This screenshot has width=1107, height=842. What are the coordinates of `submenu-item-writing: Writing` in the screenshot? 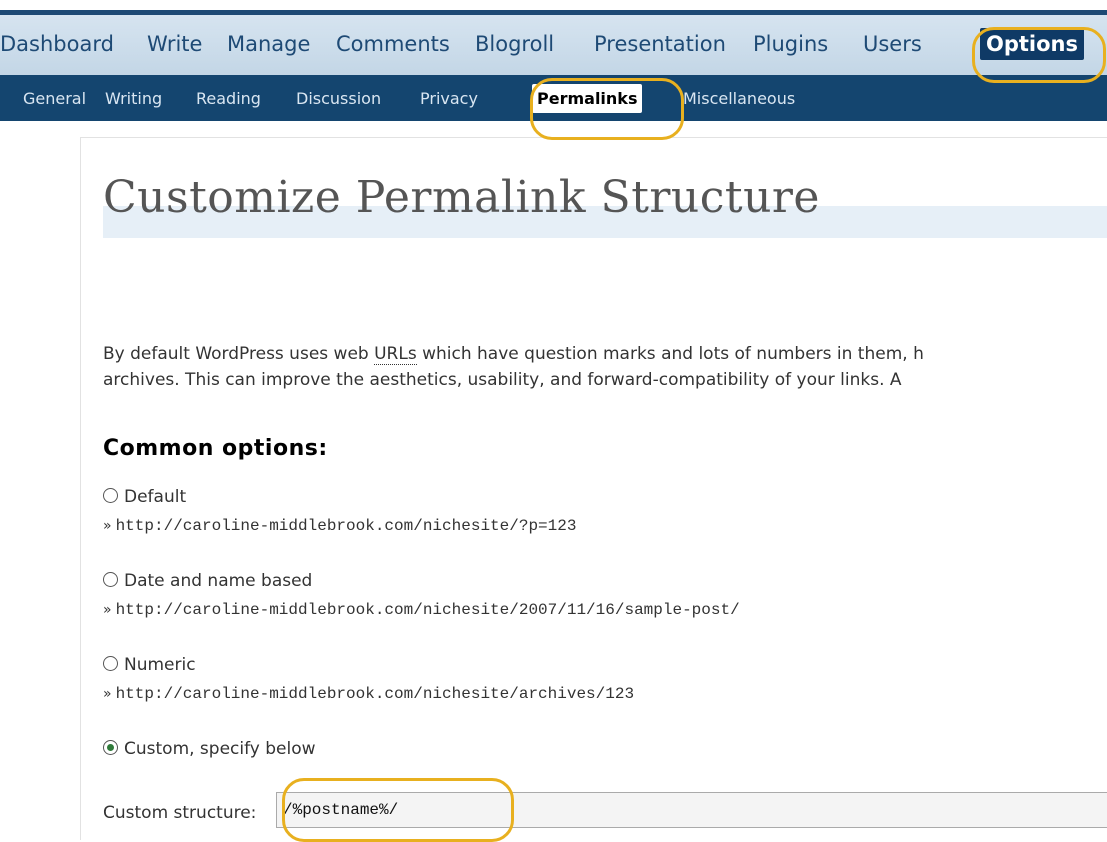 It's located at (133, 98).